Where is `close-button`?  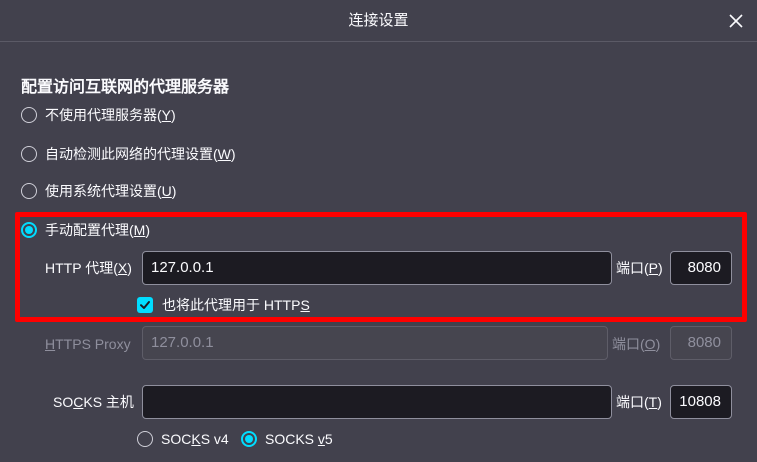
close-button is located at coordinates (736, 21).